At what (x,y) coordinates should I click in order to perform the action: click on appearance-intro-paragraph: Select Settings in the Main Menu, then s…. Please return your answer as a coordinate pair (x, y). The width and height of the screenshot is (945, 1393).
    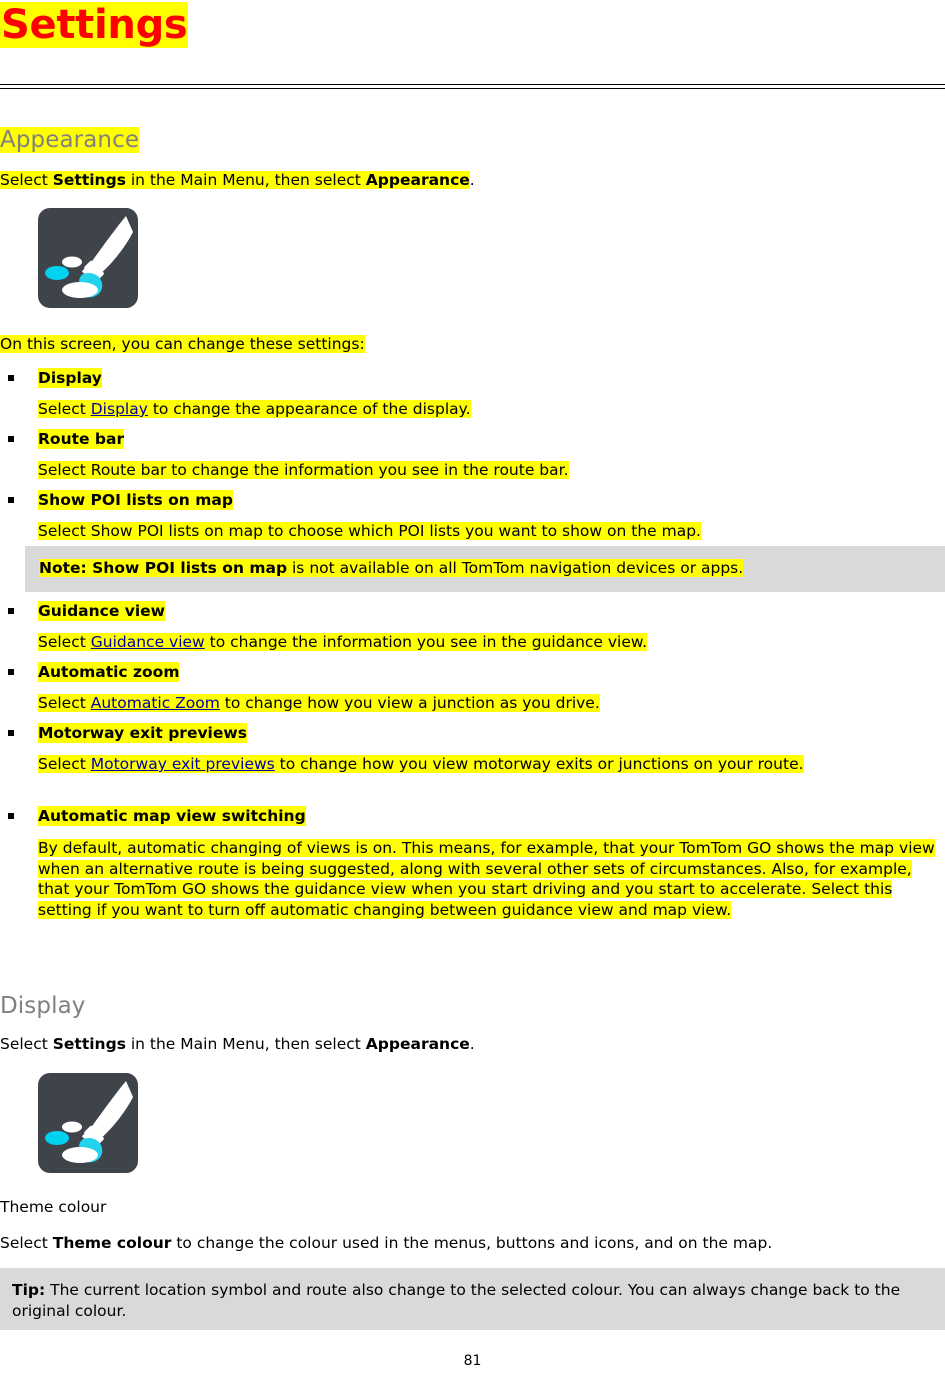
    Looking at the image, I should click on (237, 180).